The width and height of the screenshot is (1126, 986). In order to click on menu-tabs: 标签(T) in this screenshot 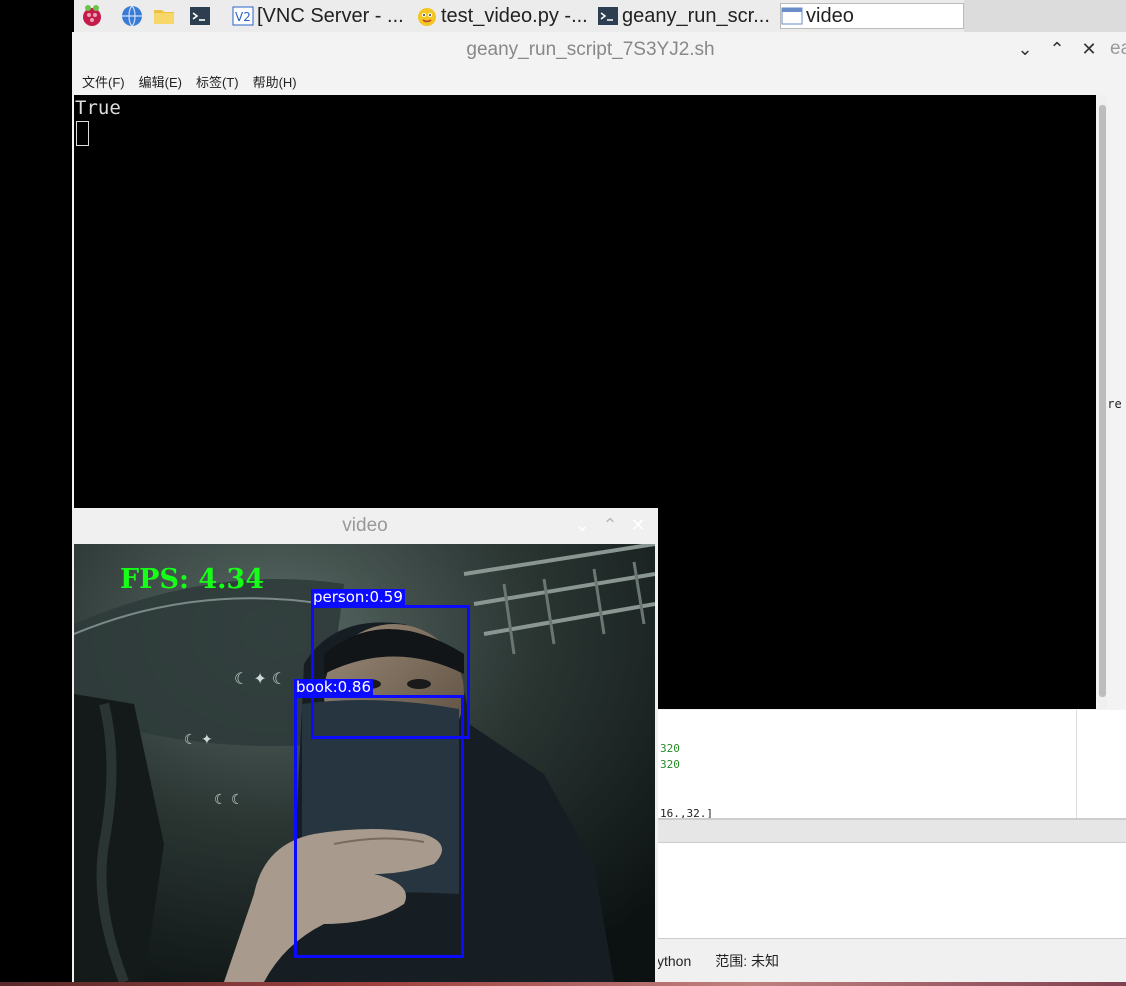, I will do `click(217, 81)`.